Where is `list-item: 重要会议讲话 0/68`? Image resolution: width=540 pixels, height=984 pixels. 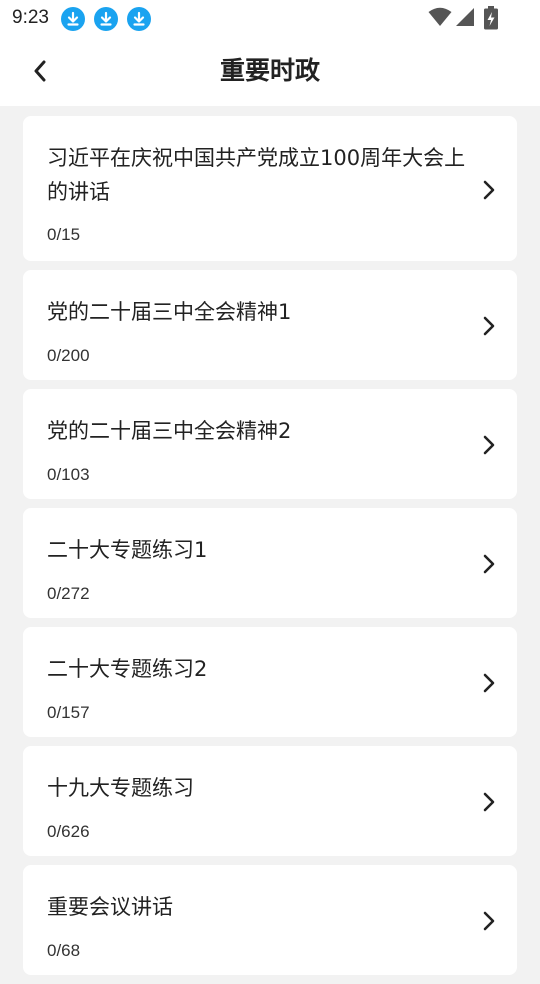 list-item: 重要会议讲话 0/68 is located at coordinates (270, 920).